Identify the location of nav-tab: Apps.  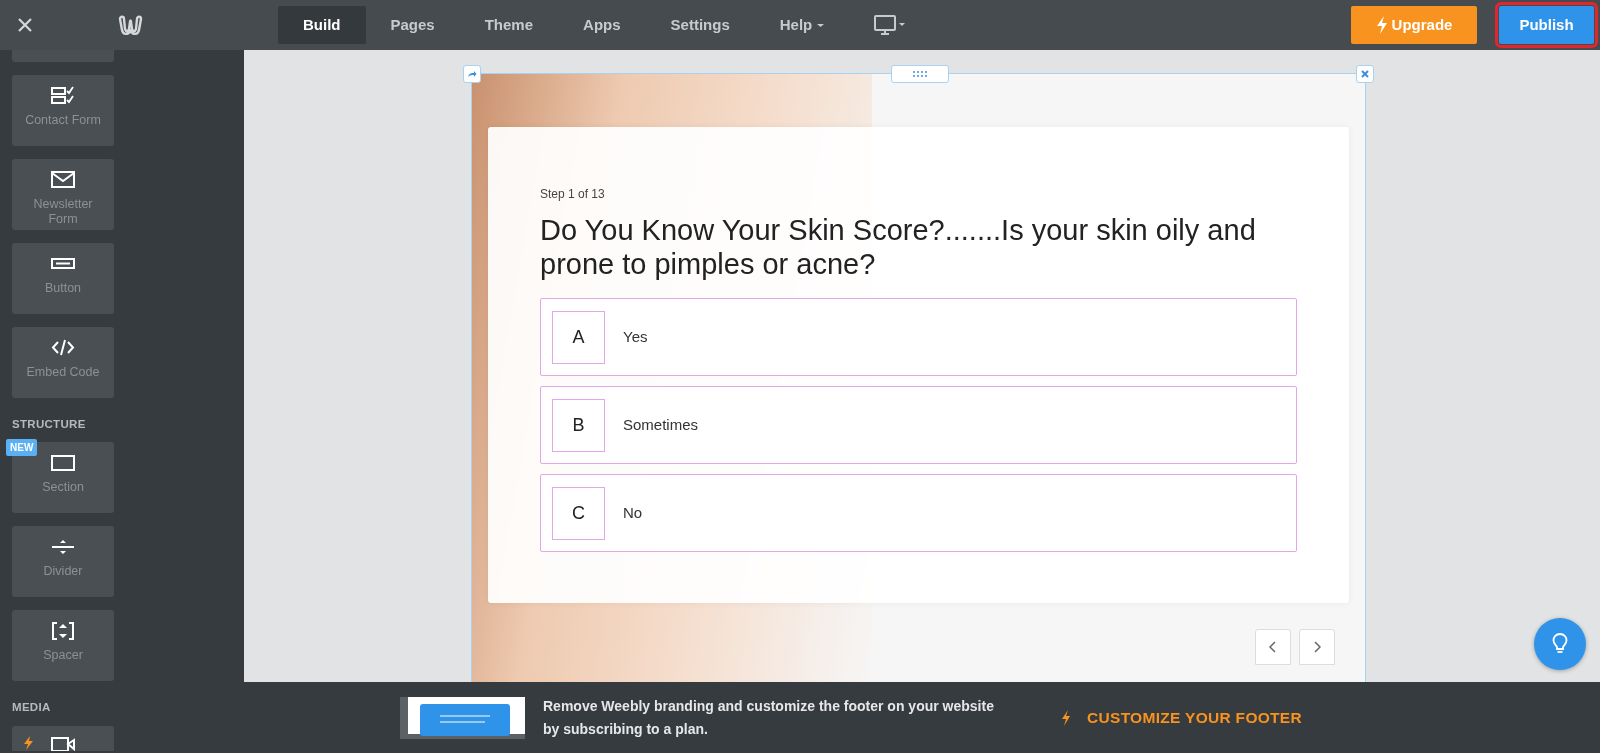
(602, 25).